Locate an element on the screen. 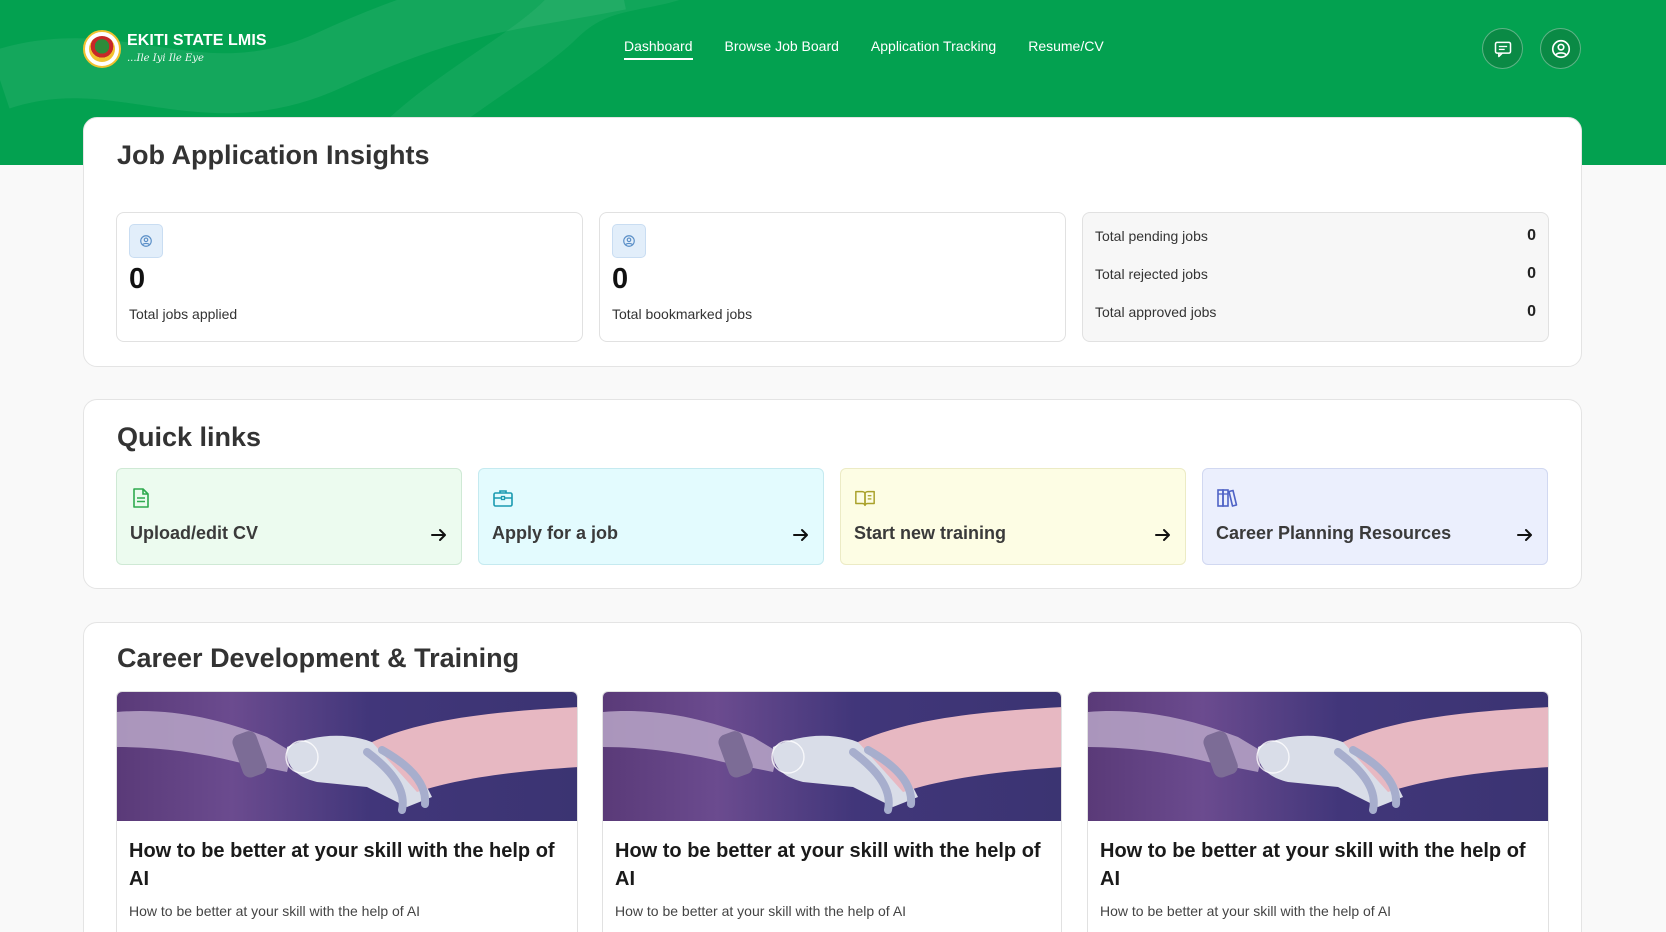 The height and width of the screenshot is (932, 1666). jobs-applied-label: Total jobs applied is located at coordinates (183, 314).